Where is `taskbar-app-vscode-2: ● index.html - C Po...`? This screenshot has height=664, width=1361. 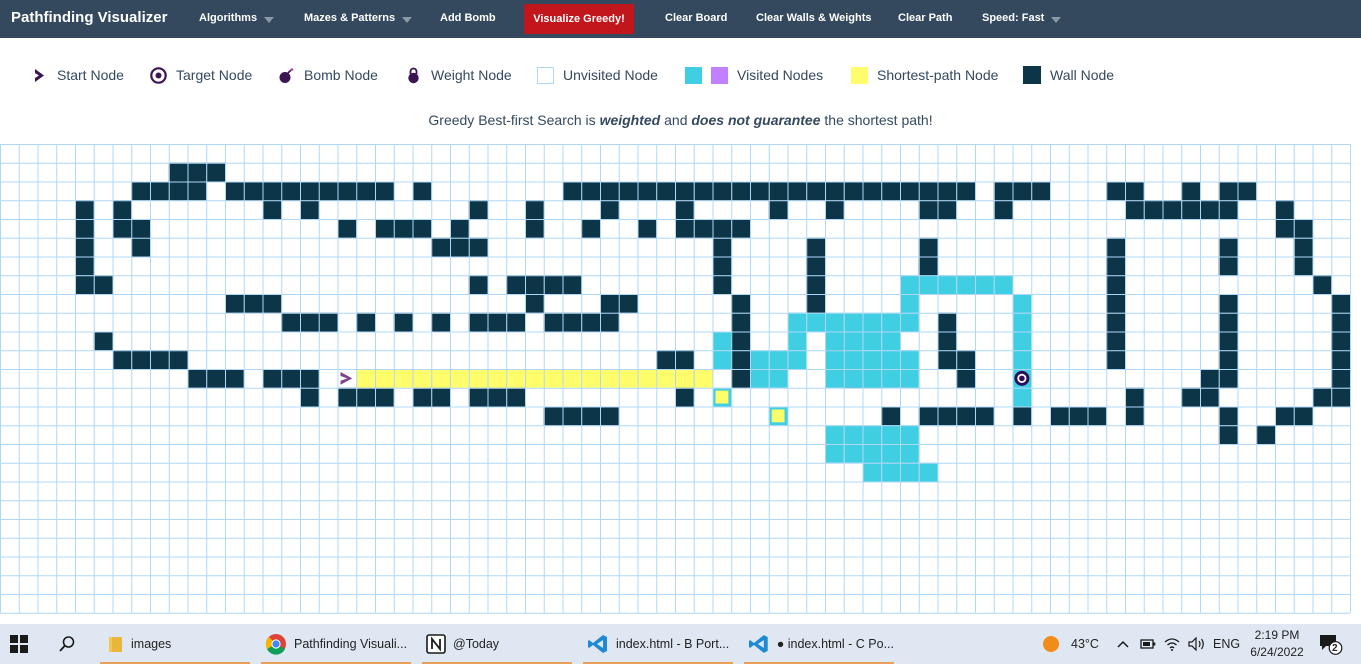 taskbar-app-vscode-2: ● index.html - C Po... is located at coordinates (819, 644).